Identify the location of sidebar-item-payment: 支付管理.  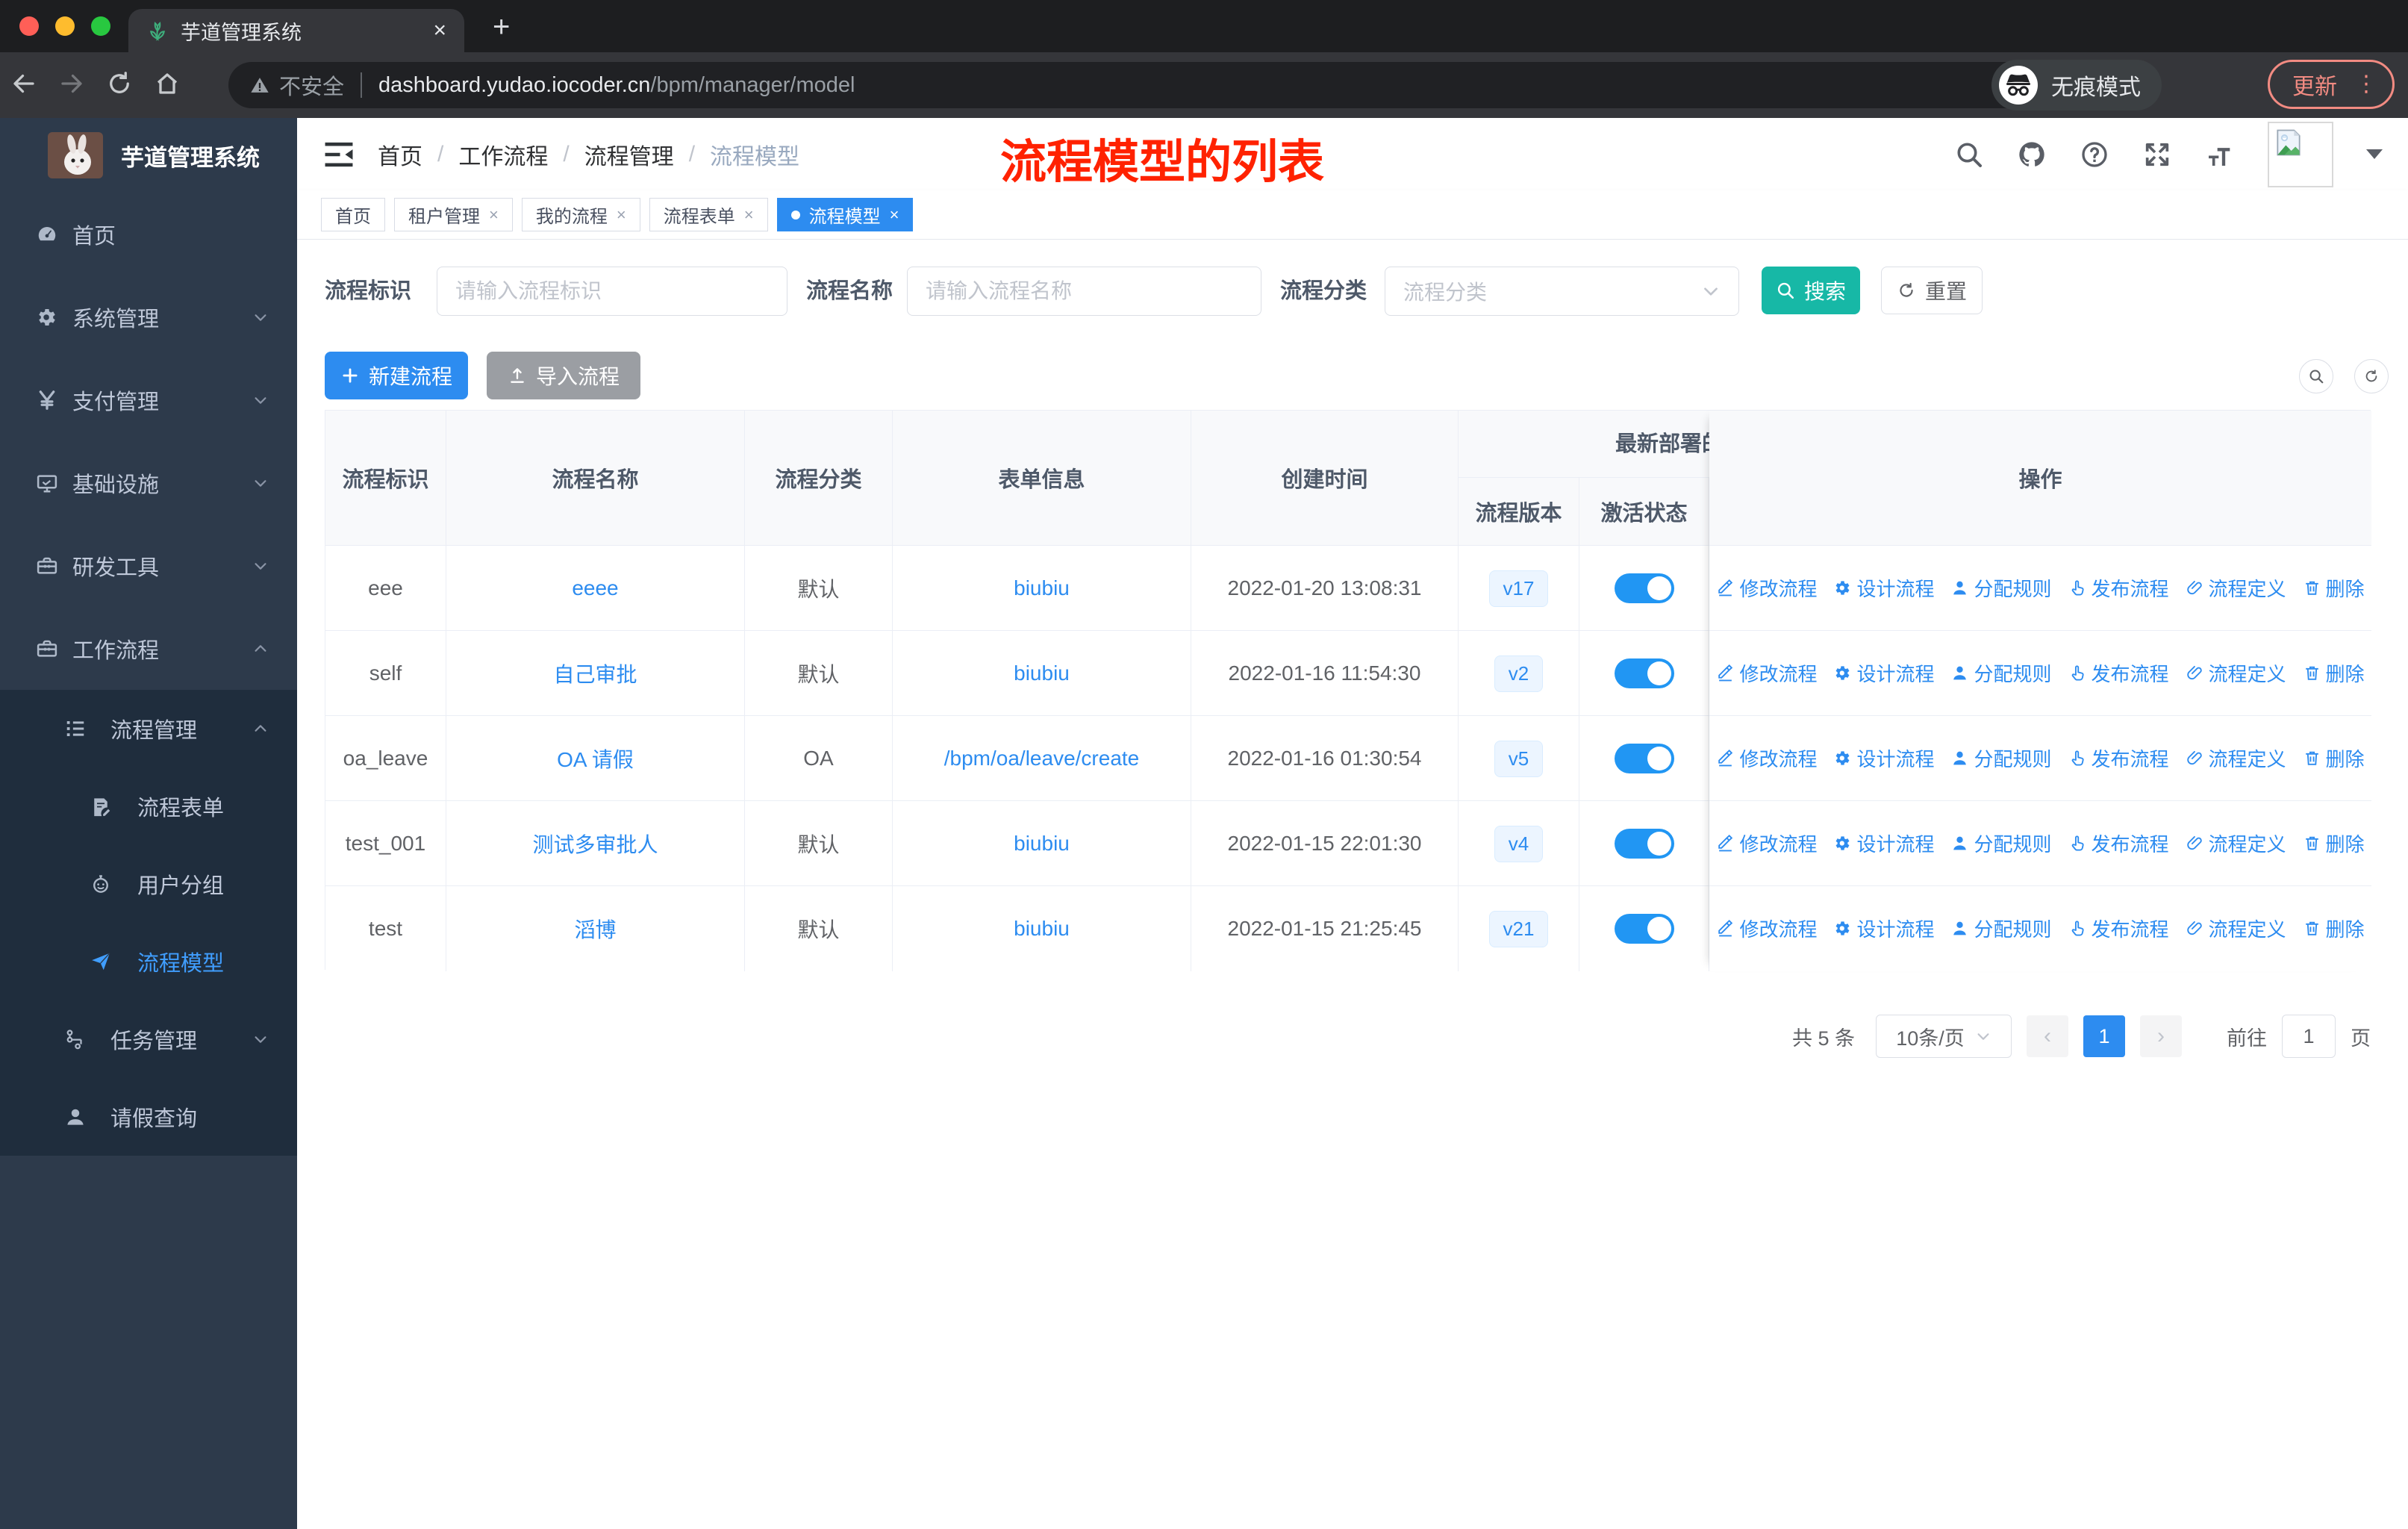
(148, 399).